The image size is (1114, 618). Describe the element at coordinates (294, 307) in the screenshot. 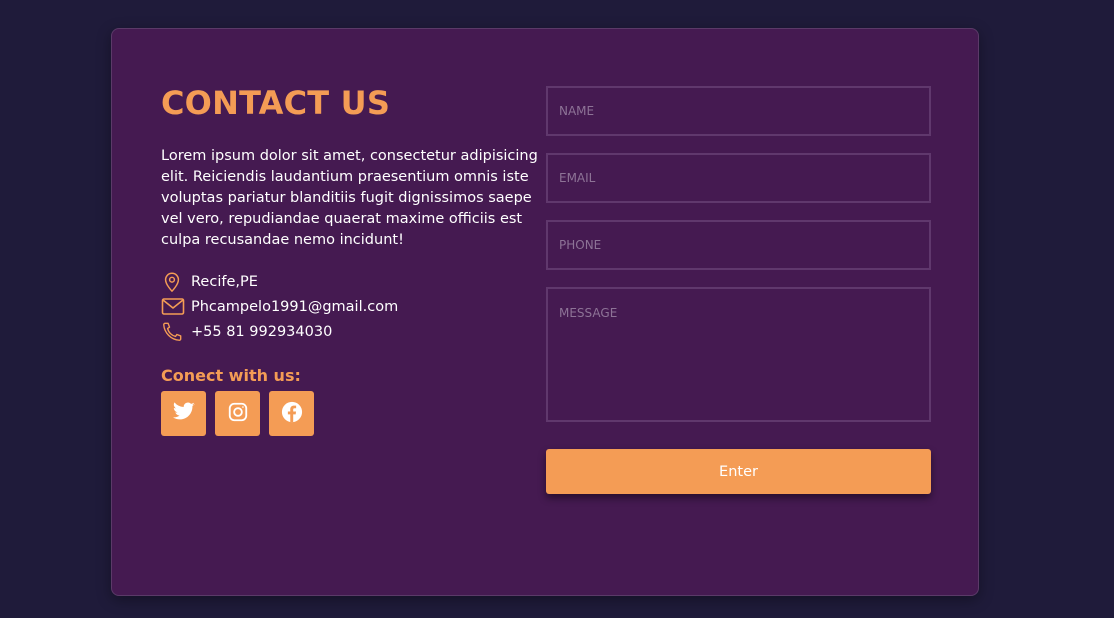

I see `email-text: Phcampelo1991@gmail.com` at that location.